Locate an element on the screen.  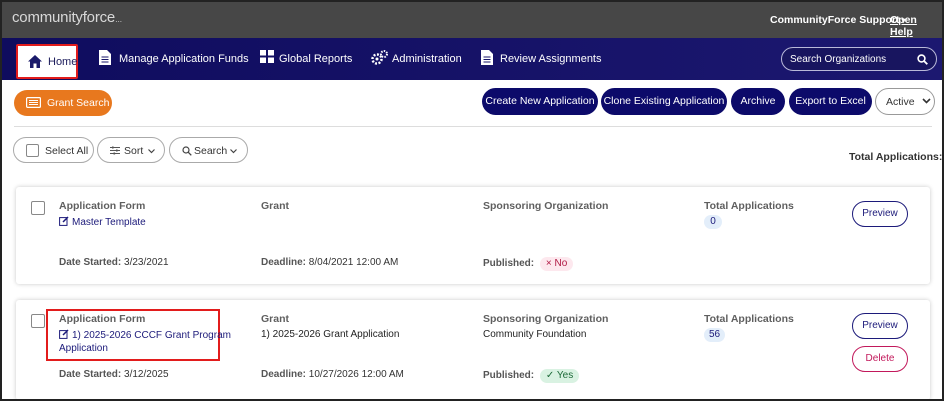
total-applications-badge: 56 is located at coordinates (715, 335).